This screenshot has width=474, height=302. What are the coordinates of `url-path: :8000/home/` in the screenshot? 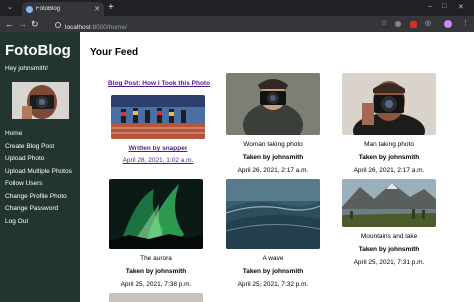 It's located at (108, 27).